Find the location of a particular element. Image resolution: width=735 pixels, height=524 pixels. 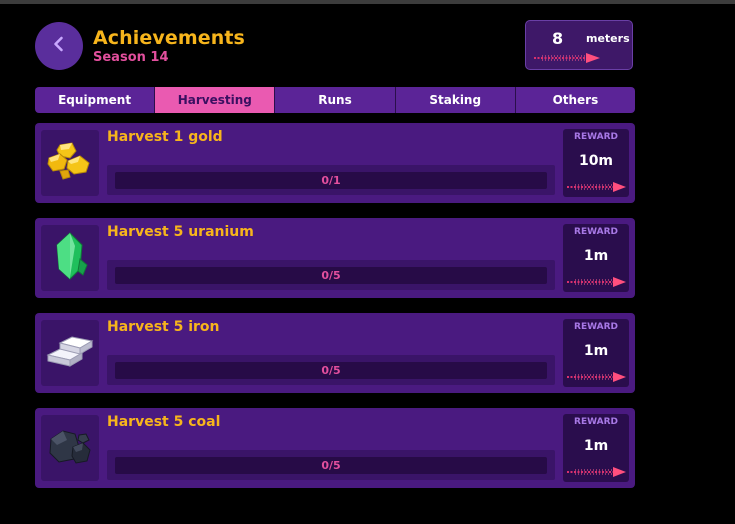

tab-harvesting: Harvesting is located at coordinates (215, 100).